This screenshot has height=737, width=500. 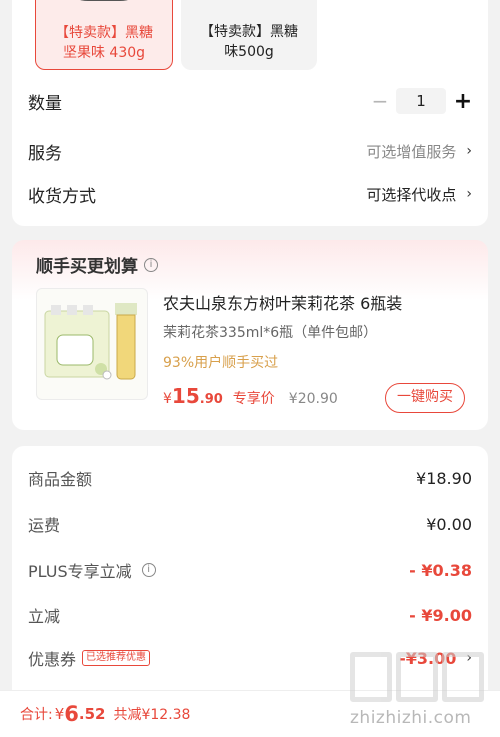 I want to click on increment-button: +, so click(x=463, y=101).